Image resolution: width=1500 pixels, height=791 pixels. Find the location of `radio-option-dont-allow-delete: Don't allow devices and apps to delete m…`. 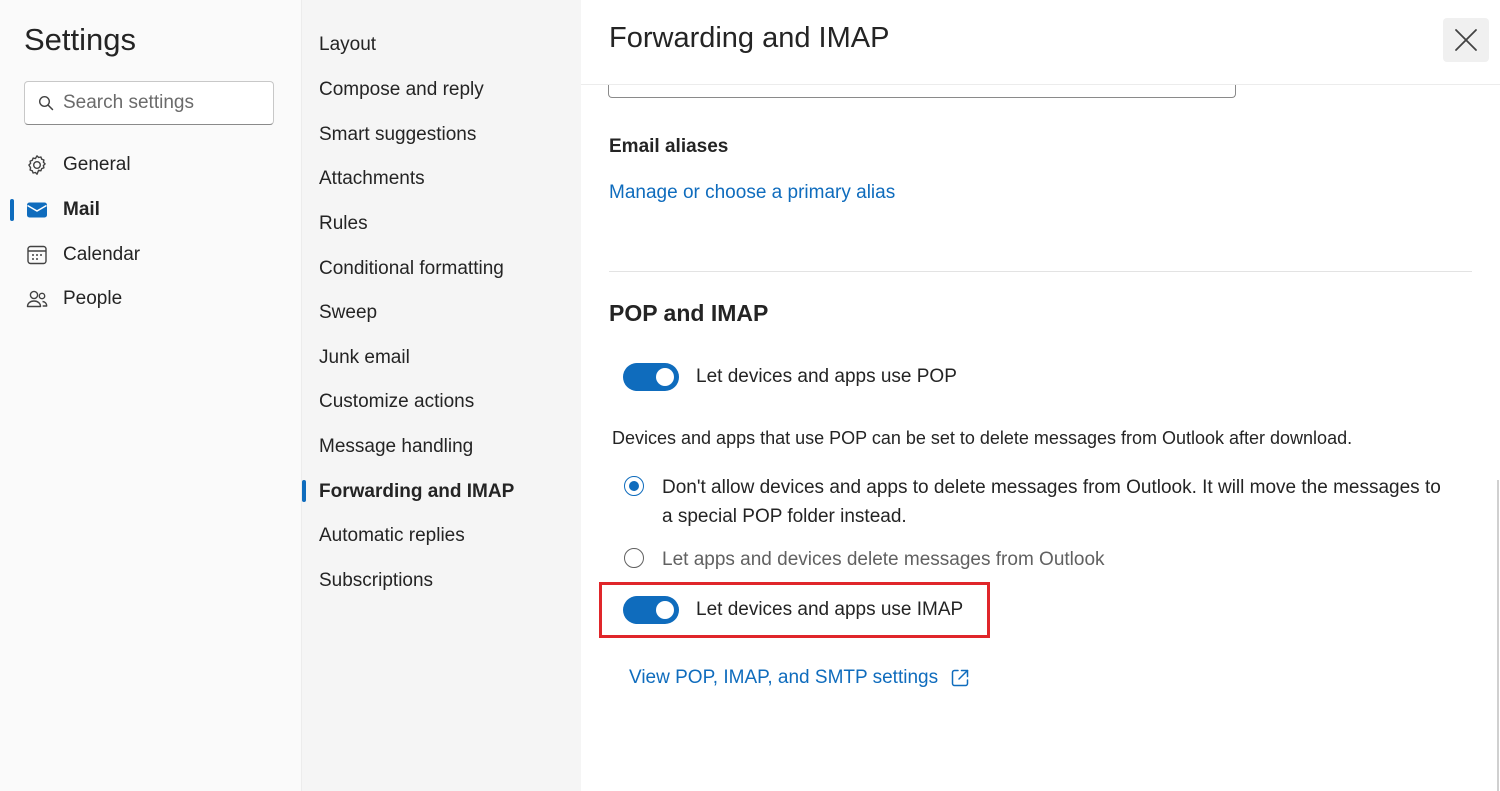

radio-option-dont-allow-delete: Don't allow devices and apps to delete m… is located at coordinates (1032, 502).